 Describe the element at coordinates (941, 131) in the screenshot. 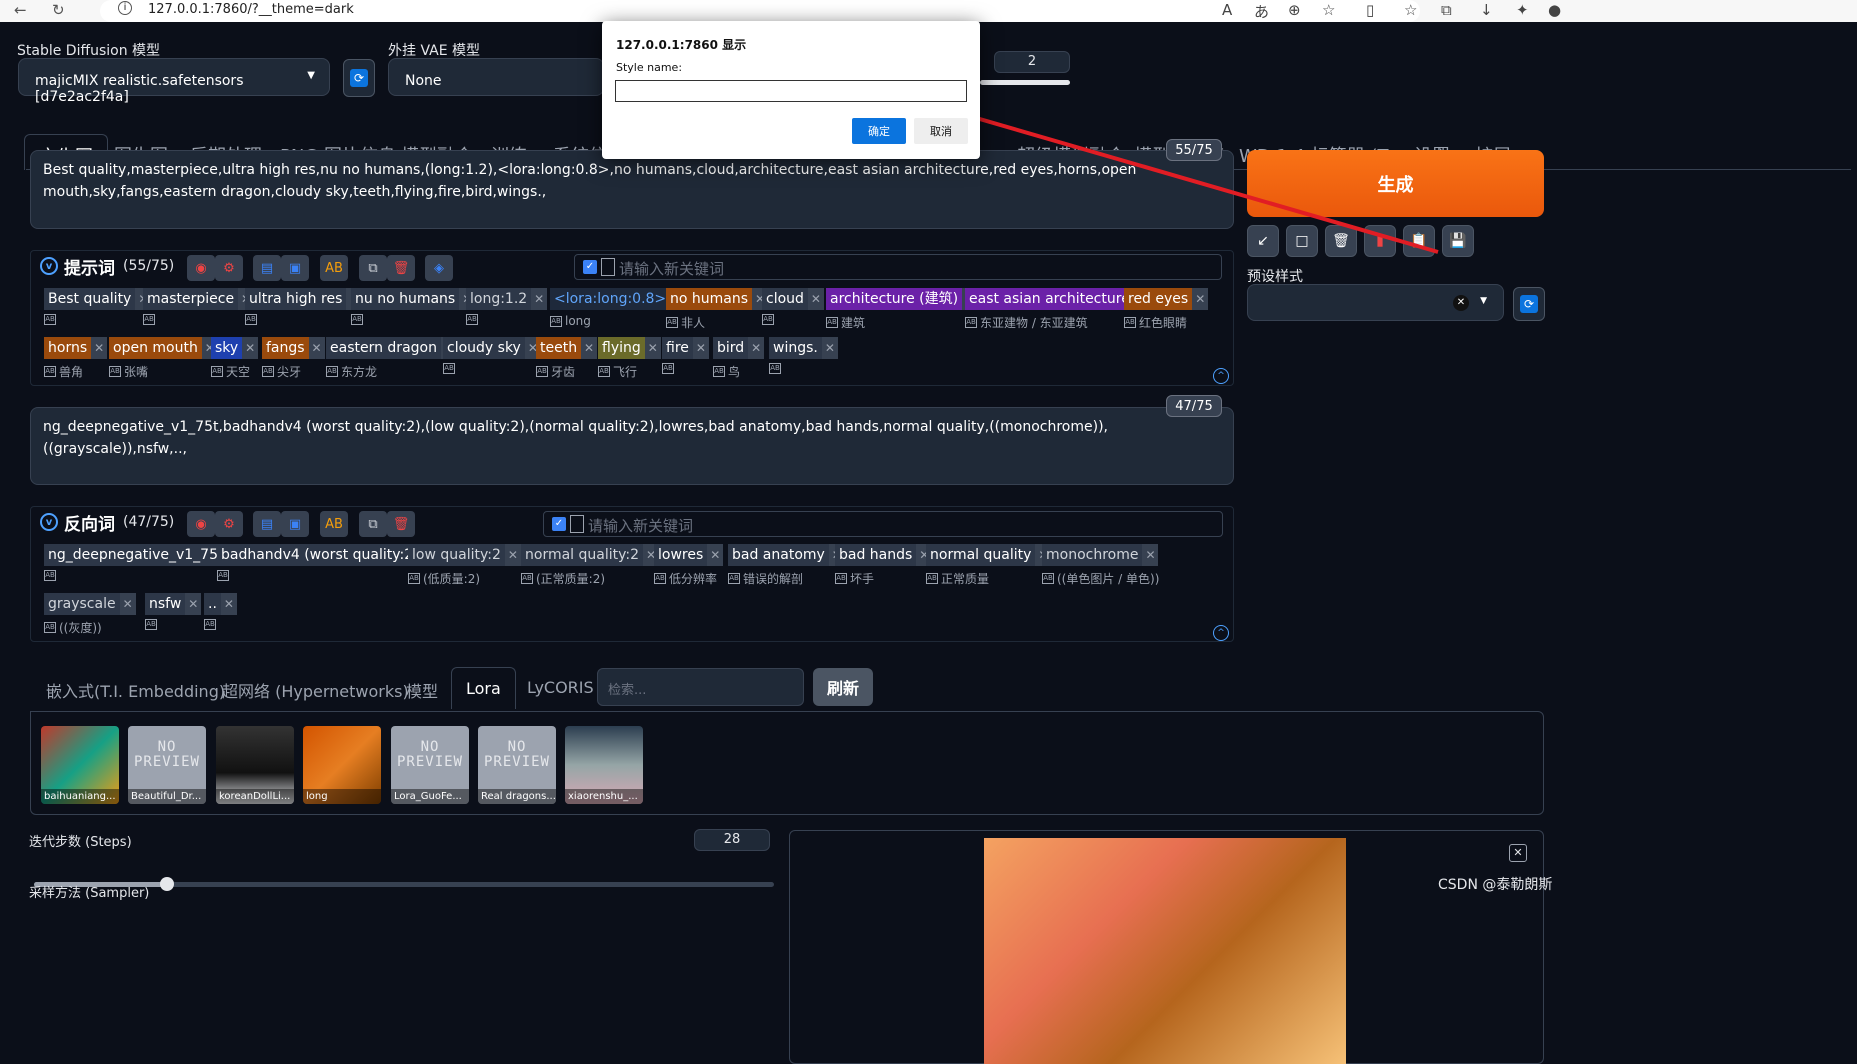

I see `dialog-cancel-button: 取消` at that location.